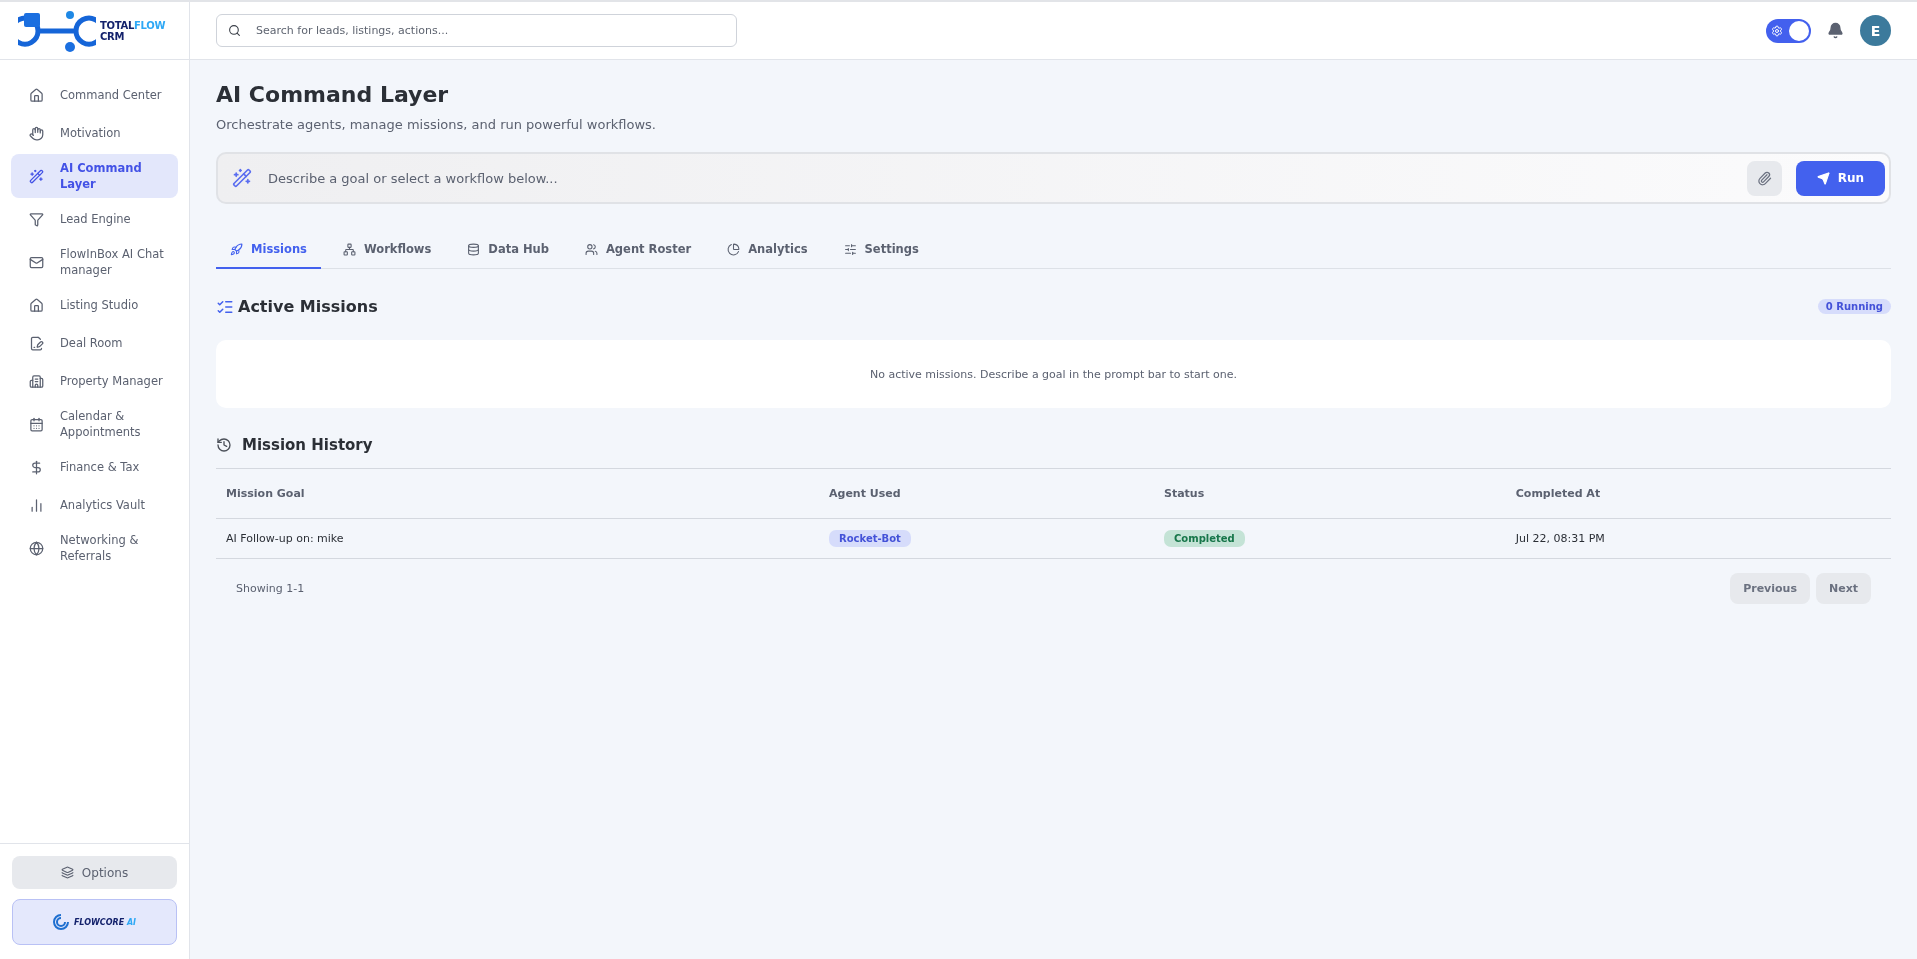 The width and height of the screenshot is (1917, 959). I want to click on tab: Data Hub, so click(508, 250).